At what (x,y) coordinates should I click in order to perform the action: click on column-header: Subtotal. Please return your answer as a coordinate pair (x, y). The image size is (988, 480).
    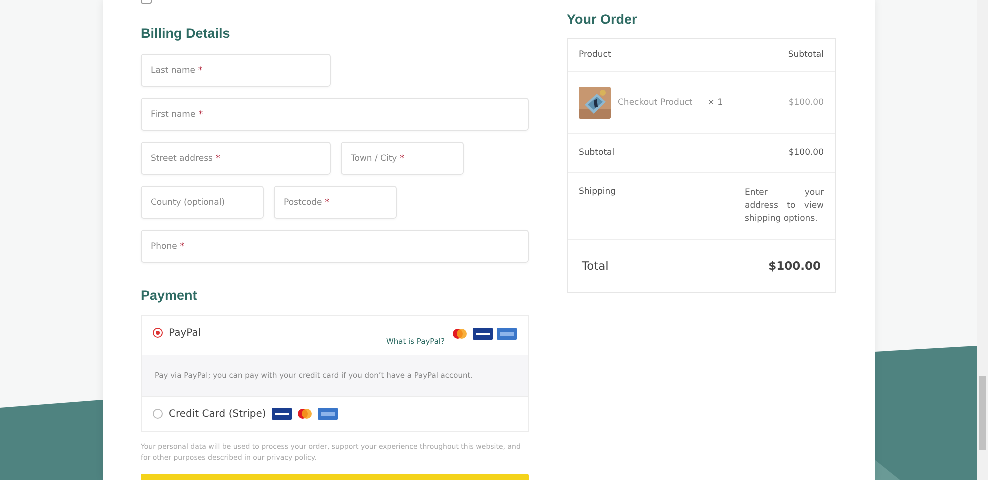
    Looking at the image, I should click on (806, 55).